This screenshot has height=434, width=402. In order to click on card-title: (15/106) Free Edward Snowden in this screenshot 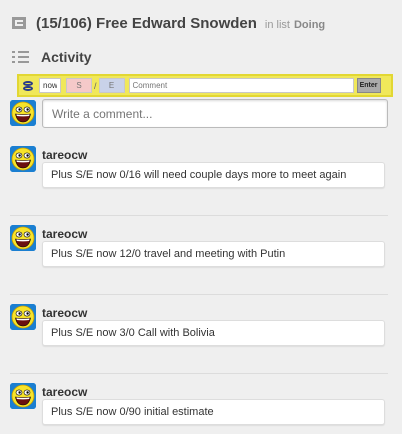, I will do `click(146, 23)`.